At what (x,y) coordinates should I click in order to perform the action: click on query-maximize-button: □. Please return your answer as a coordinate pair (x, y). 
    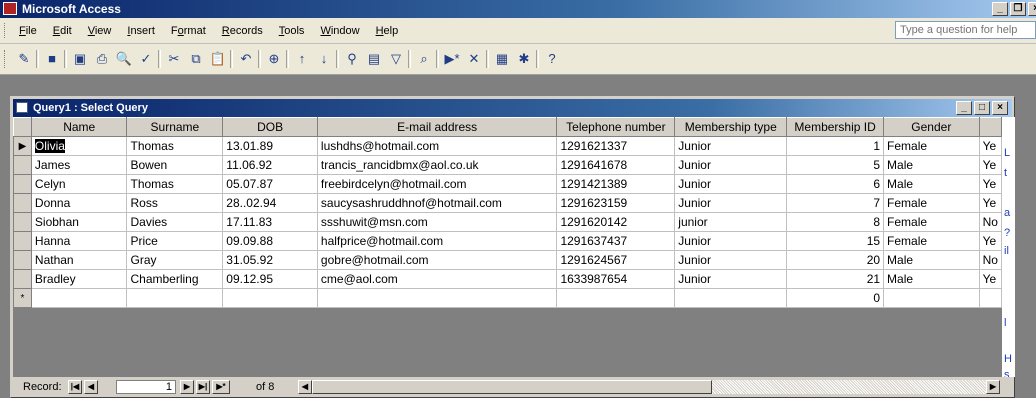
    Looking at the image, I should click on (982, 108).